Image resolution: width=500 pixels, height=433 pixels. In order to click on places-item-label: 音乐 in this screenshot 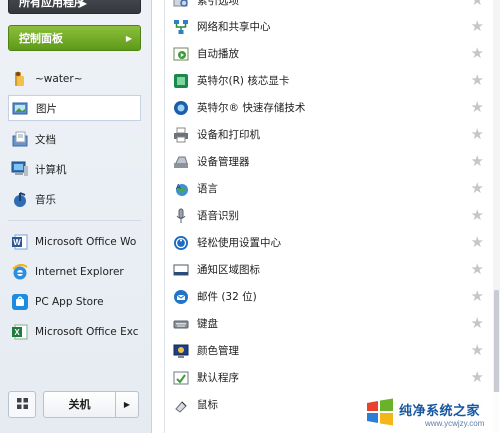, I will do `click(45, 199)`.